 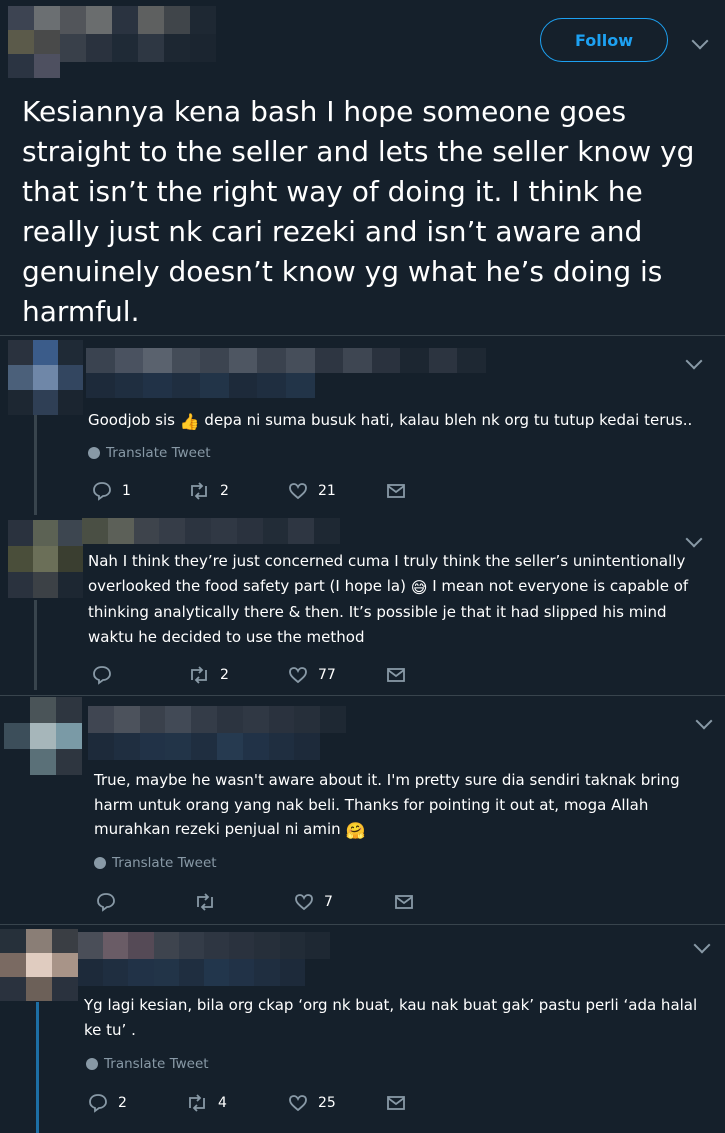 I want to click on retweet-button: 4, so click(x=206, y=1103).